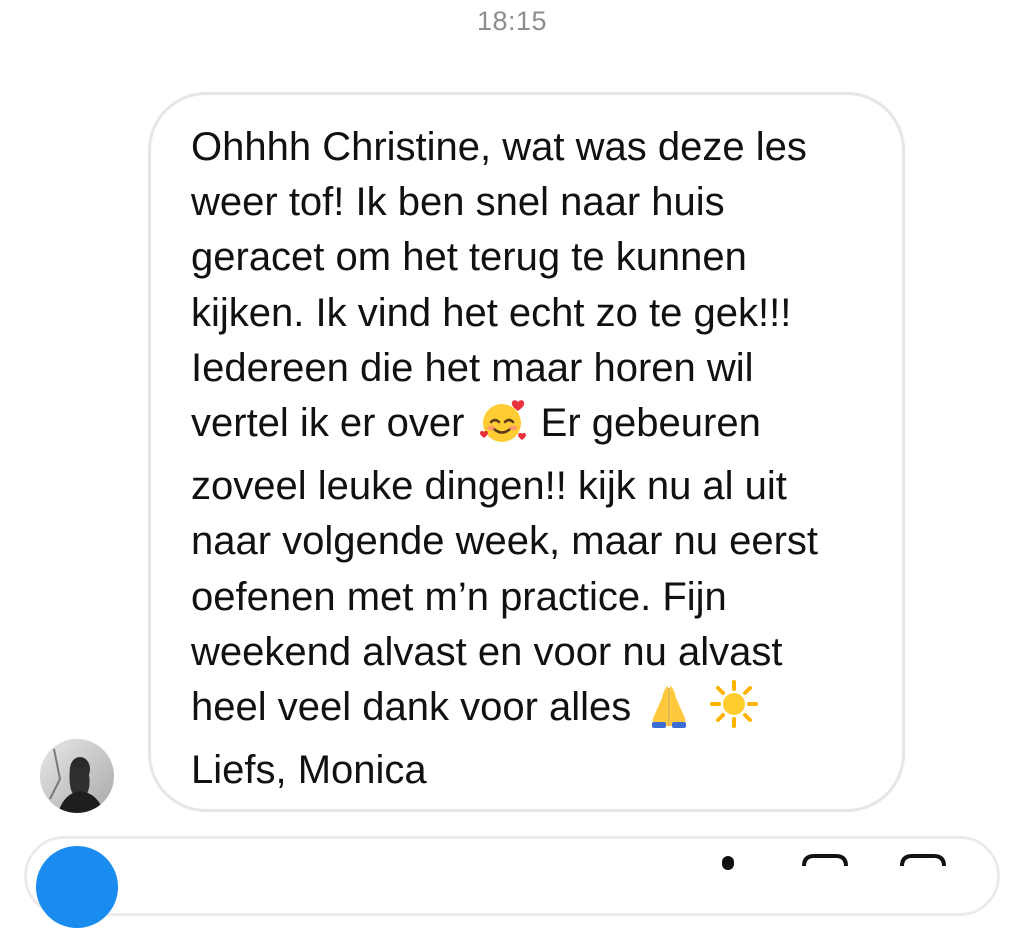 The image size is (1024, 928). I want to click on avatar-photo, so click(77, 776).